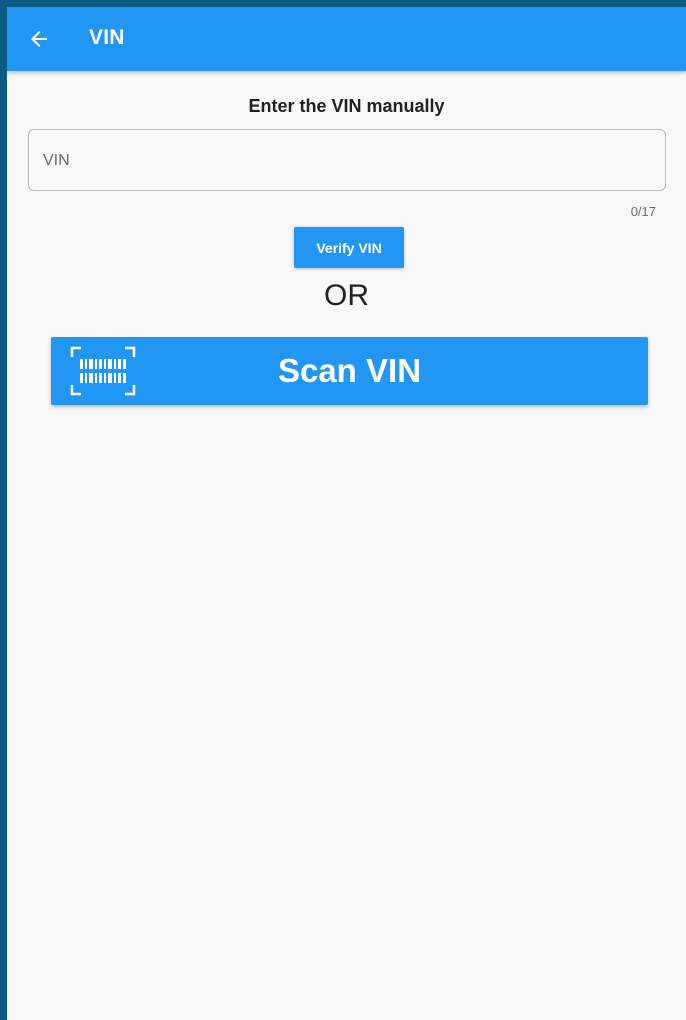  I want to click on scan-vin-button: Scan VIN, so click(349, 371).